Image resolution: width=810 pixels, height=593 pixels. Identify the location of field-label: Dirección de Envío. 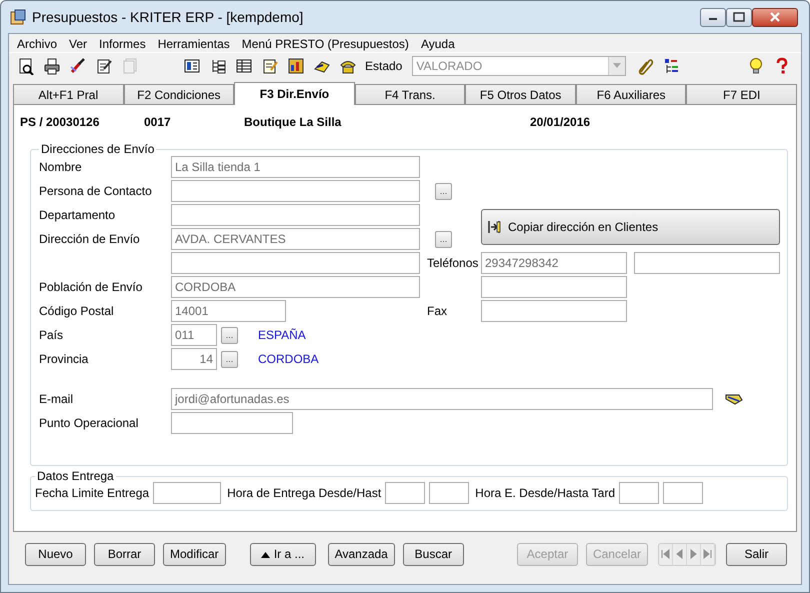
(90, 239).